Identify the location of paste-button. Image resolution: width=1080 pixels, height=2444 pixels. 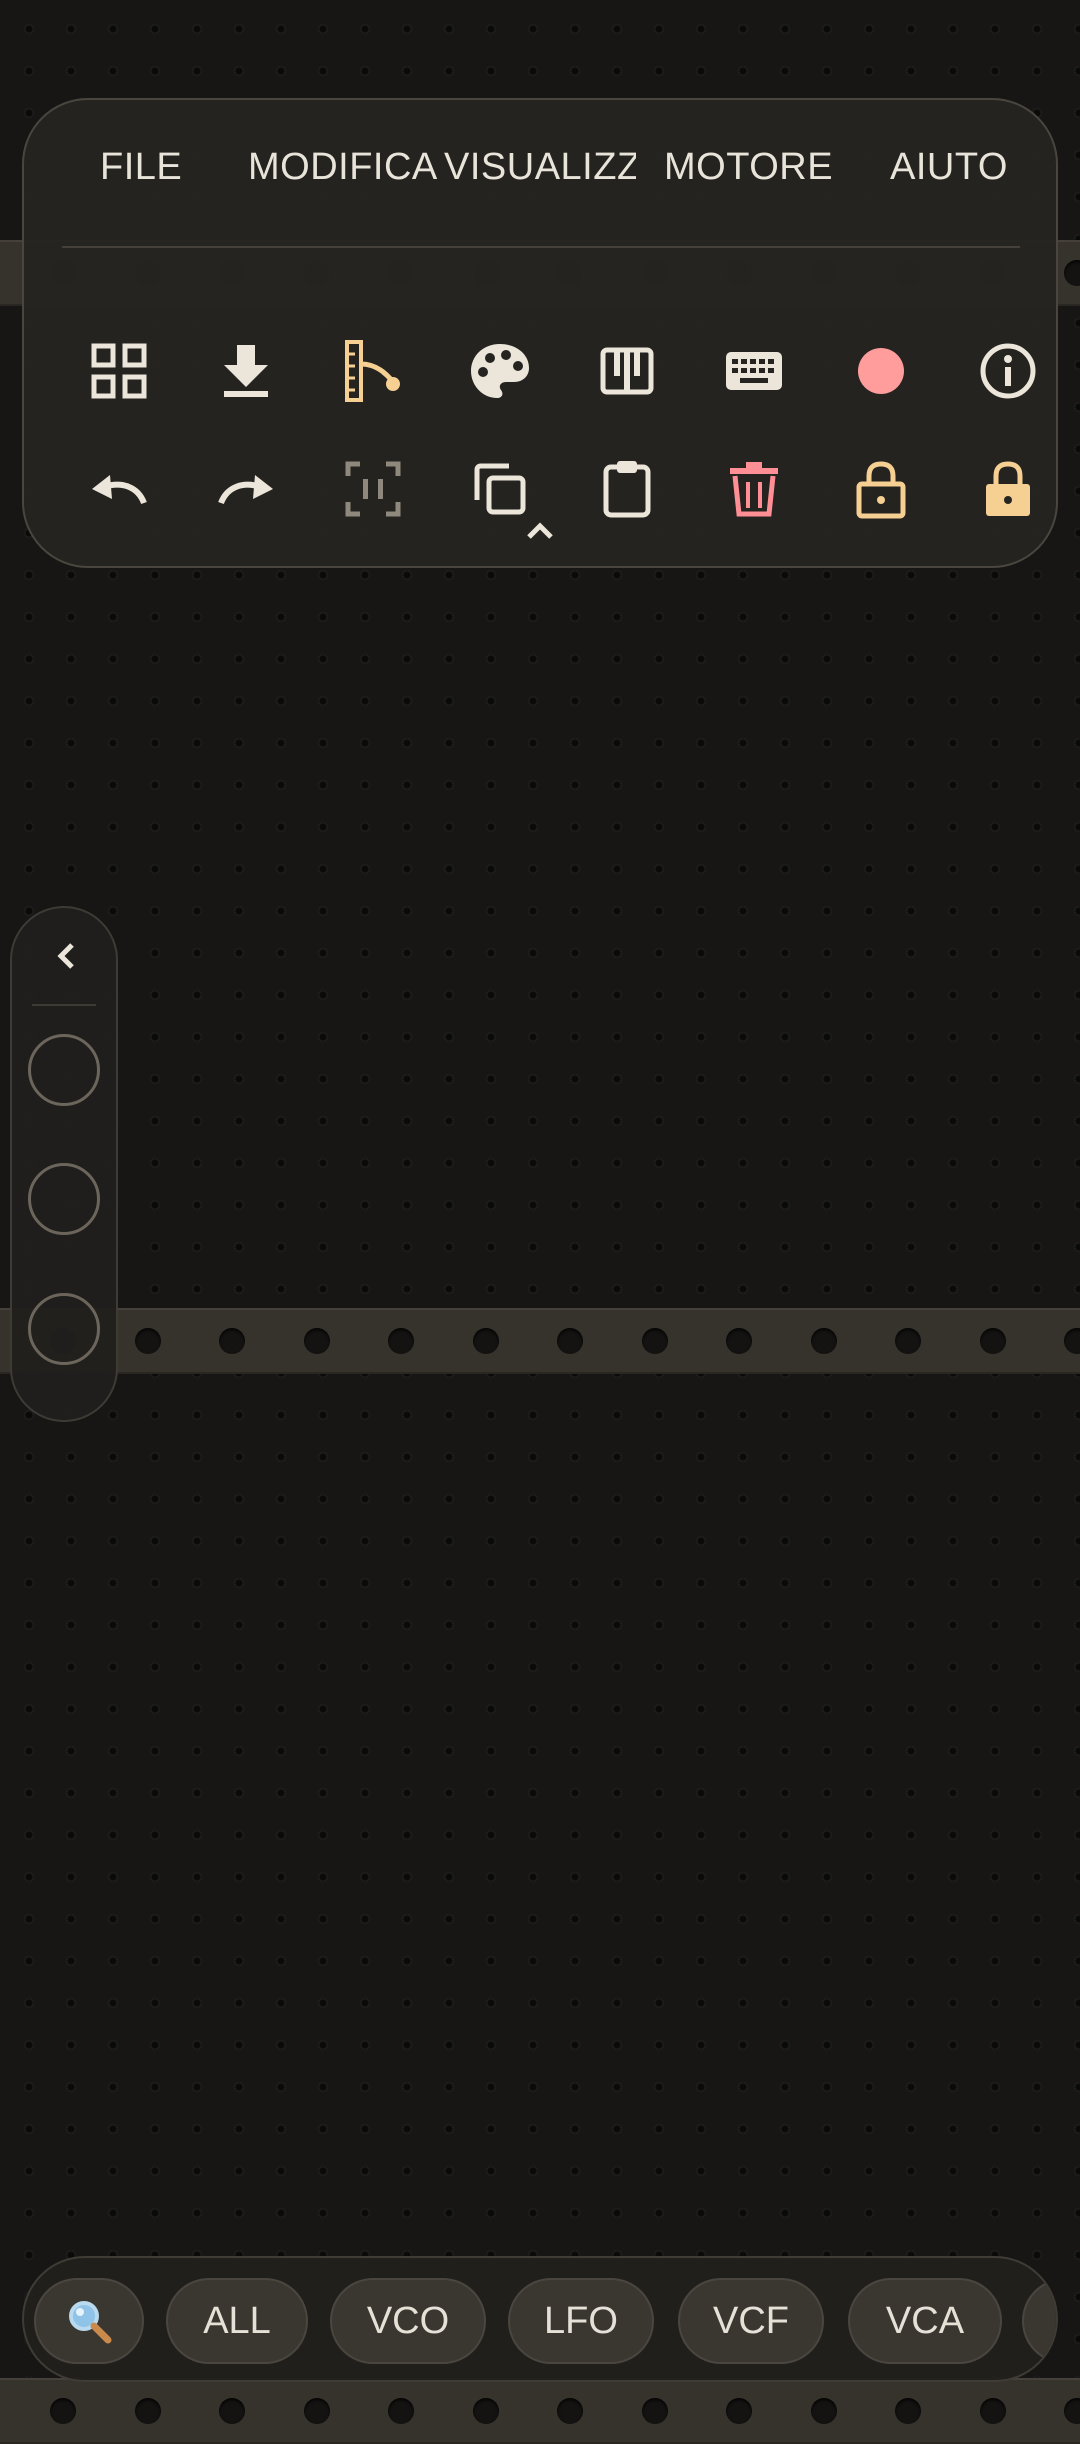
(627, 489).